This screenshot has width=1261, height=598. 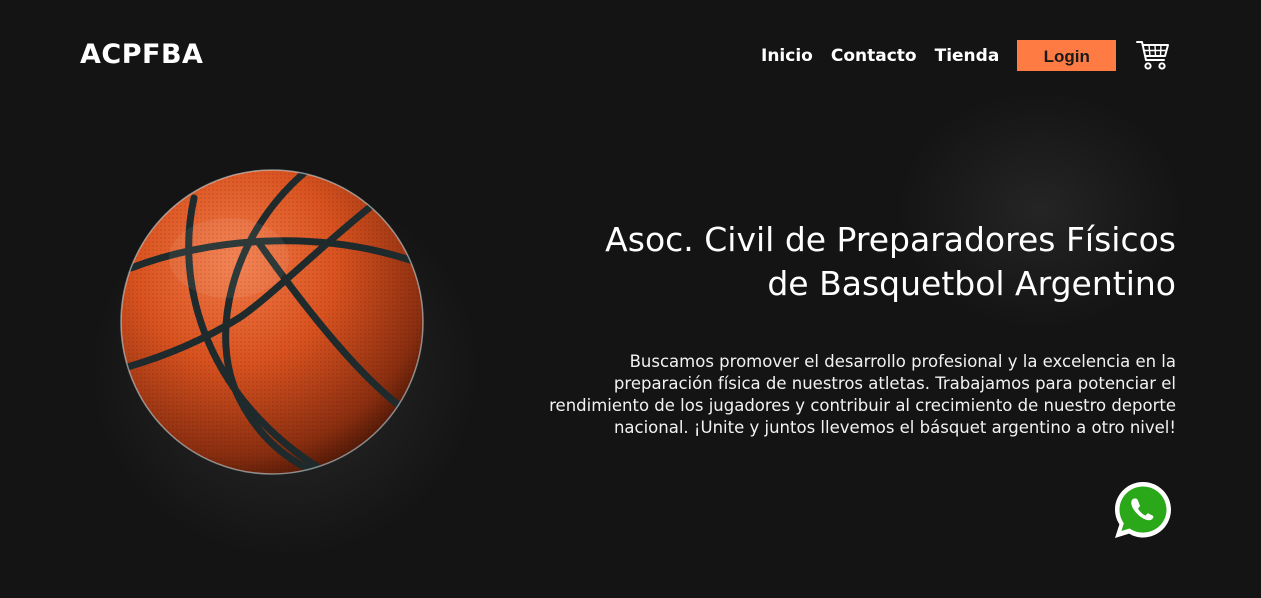 I want to click on hero-title-line-2: de Basquetbol Argentino, so click(x=971, y=283).